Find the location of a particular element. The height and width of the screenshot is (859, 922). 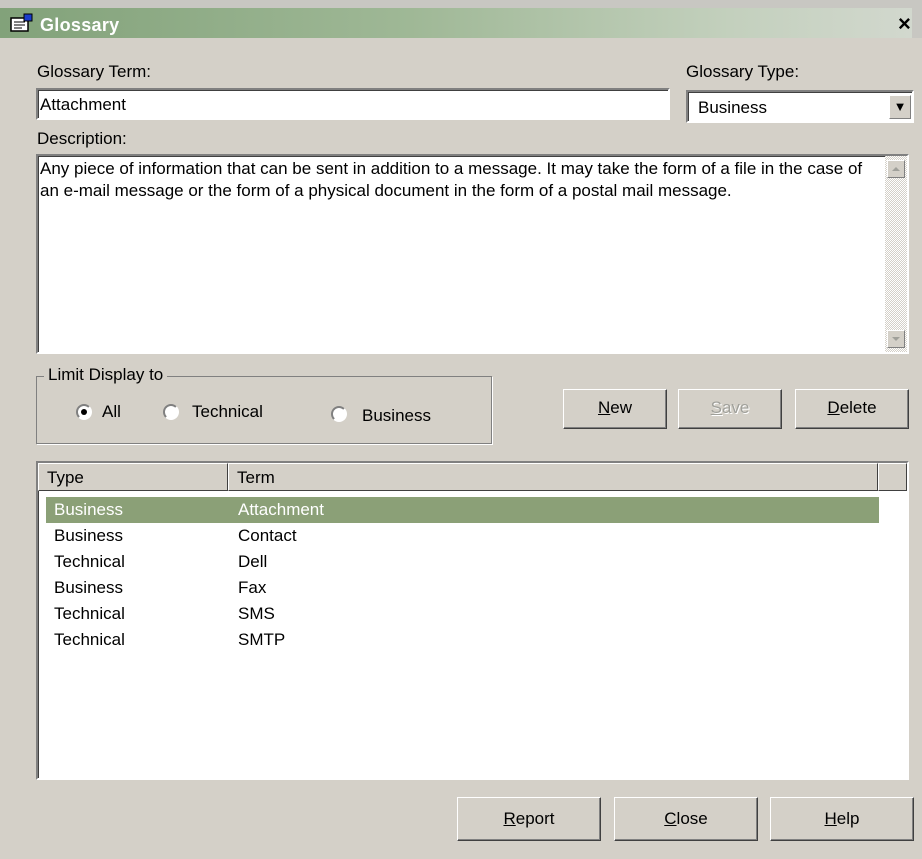

table-row: Technical SMS is located at coordinates (462, 614).